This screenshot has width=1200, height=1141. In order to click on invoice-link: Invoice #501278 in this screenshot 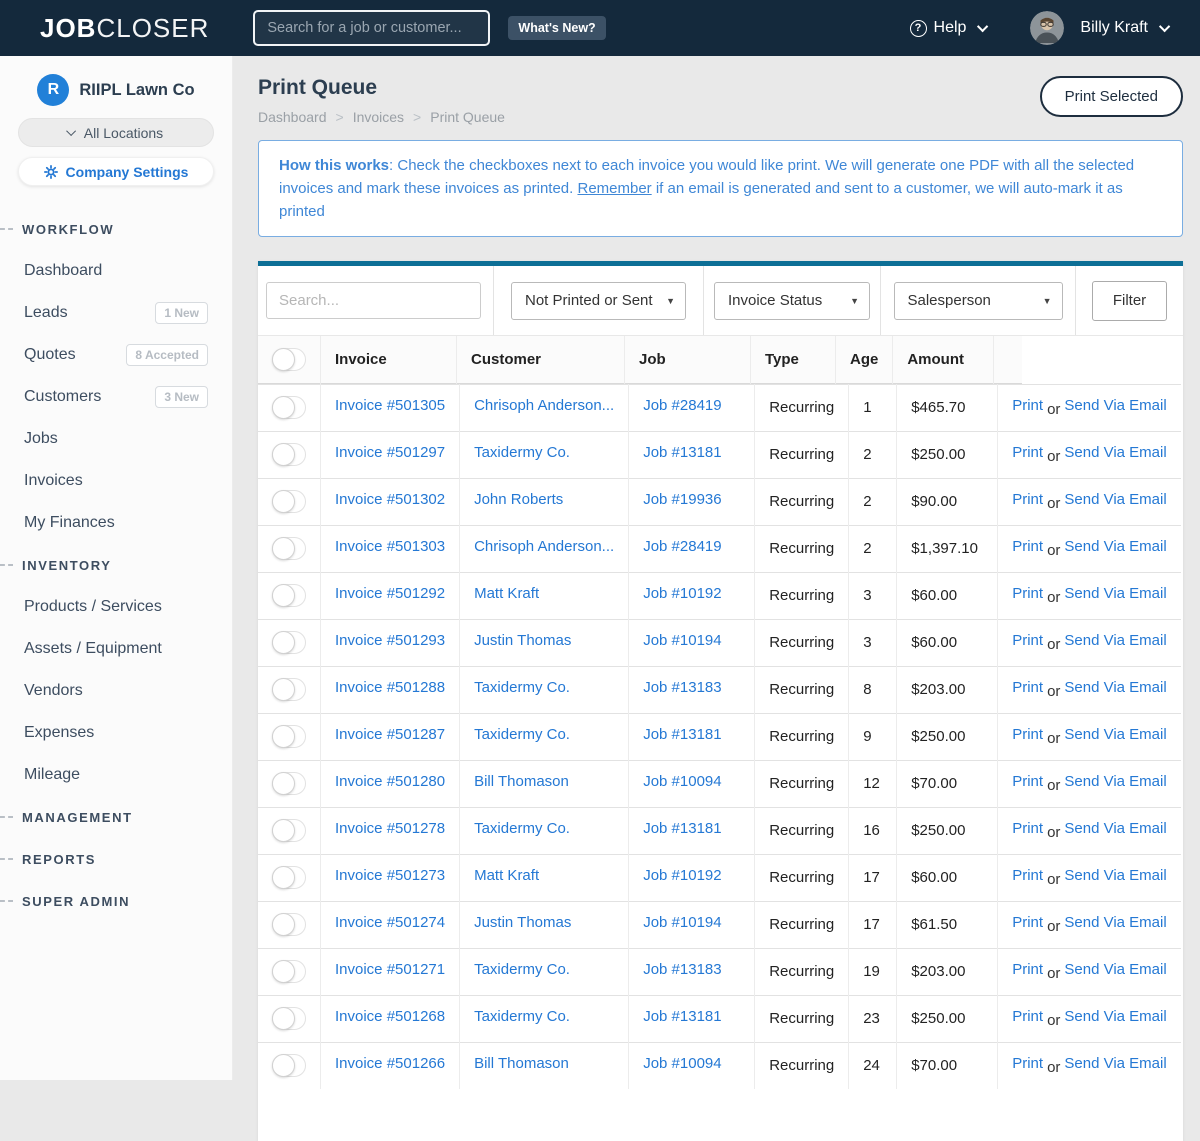, I will do `click(390, 828)`.